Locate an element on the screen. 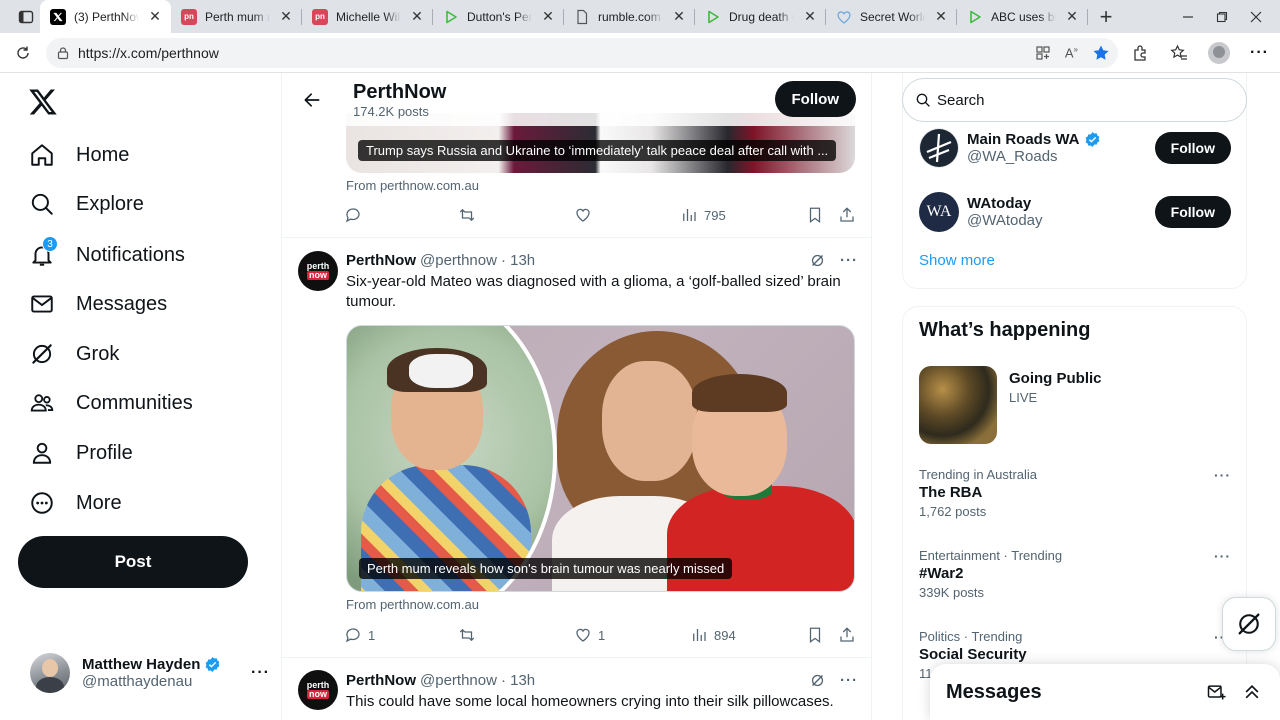 The width and height of the screenshot is (1280, 720). nav-communities: Communities is located at coordinates (110, 403).